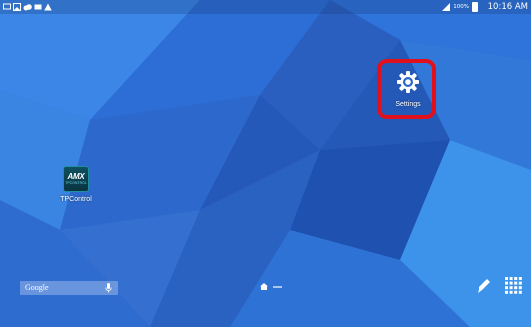 This screenshot has height=327, width=531. Describe the element at coordinates (484, 286) in the screenshot. I see `pencil-icon` at that location.